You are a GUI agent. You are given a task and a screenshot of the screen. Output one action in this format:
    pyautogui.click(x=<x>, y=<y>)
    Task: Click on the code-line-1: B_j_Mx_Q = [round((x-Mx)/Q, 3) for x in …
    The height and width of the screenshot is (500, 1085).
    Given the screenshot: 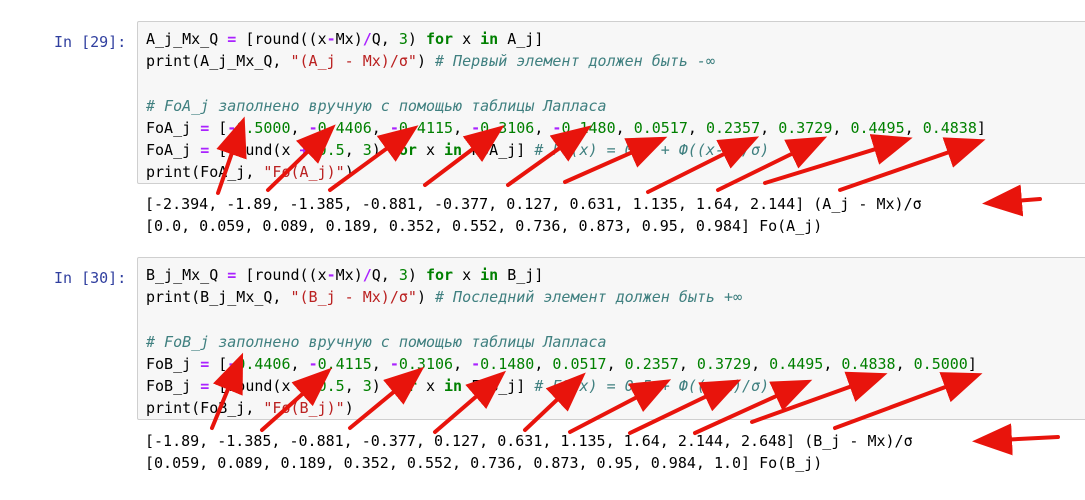 What is the action you would take?
    pyautogui.click(x=345, y=275)
    